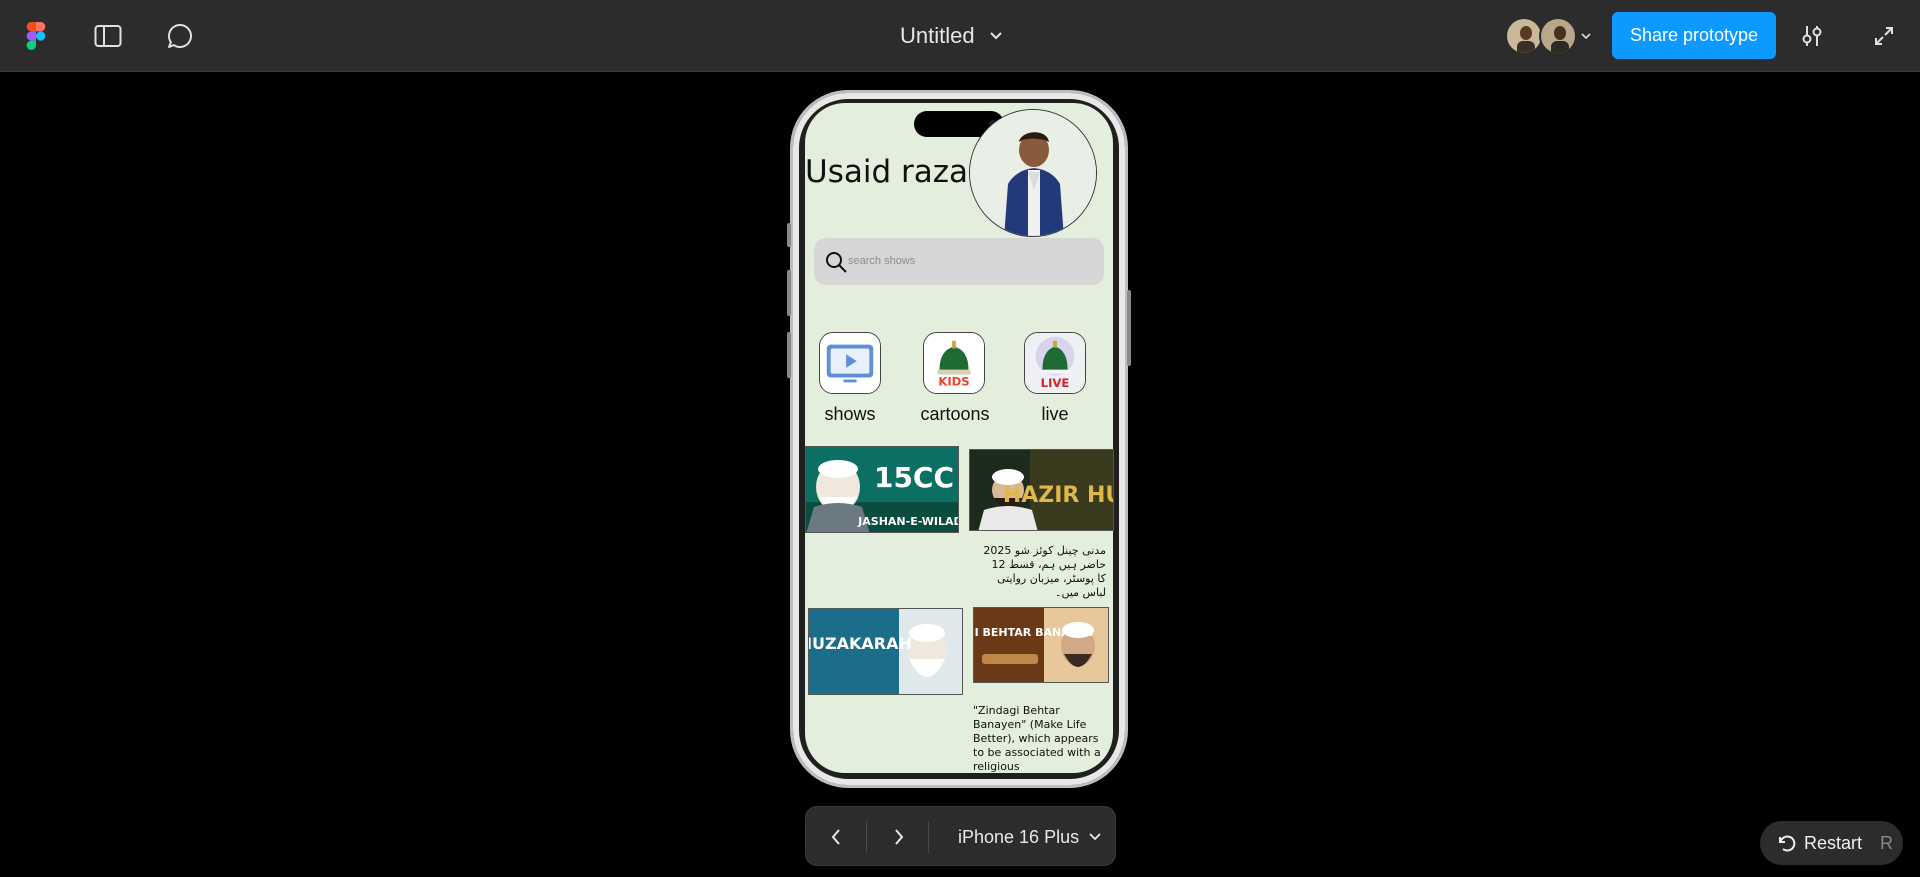  I want to click on file-title-menu: Untitled, so click(951, 36).